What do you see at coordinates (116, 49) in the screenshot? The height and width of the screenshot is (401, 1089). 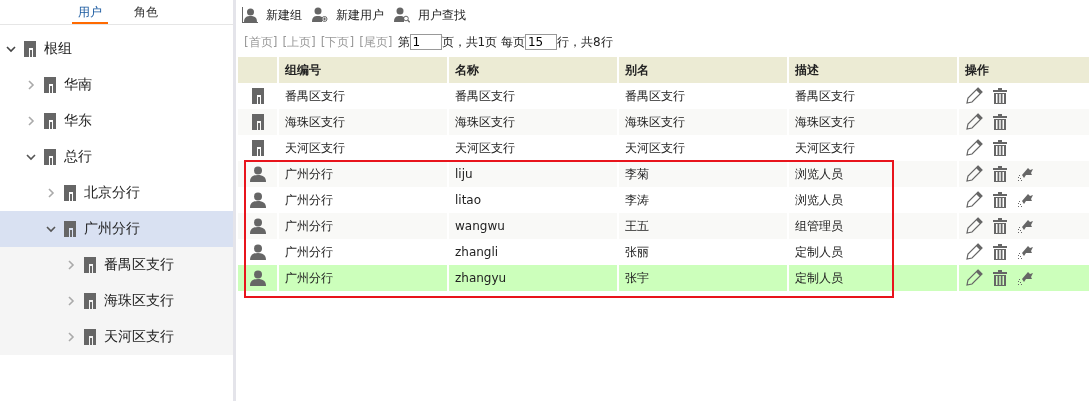 I see `tree-node: 根组` at bounding box center [116, 49].